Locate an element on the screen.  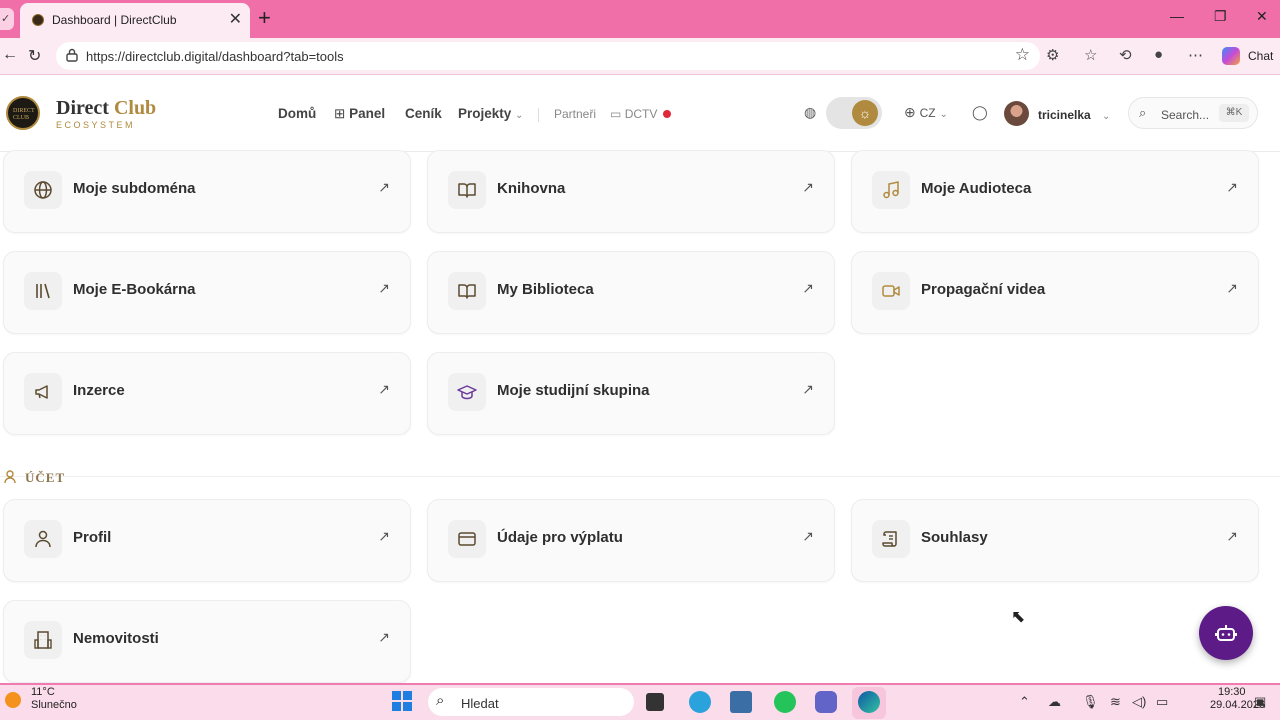
extensions-icon: ⚙ is located at coordinates (1052, 55).